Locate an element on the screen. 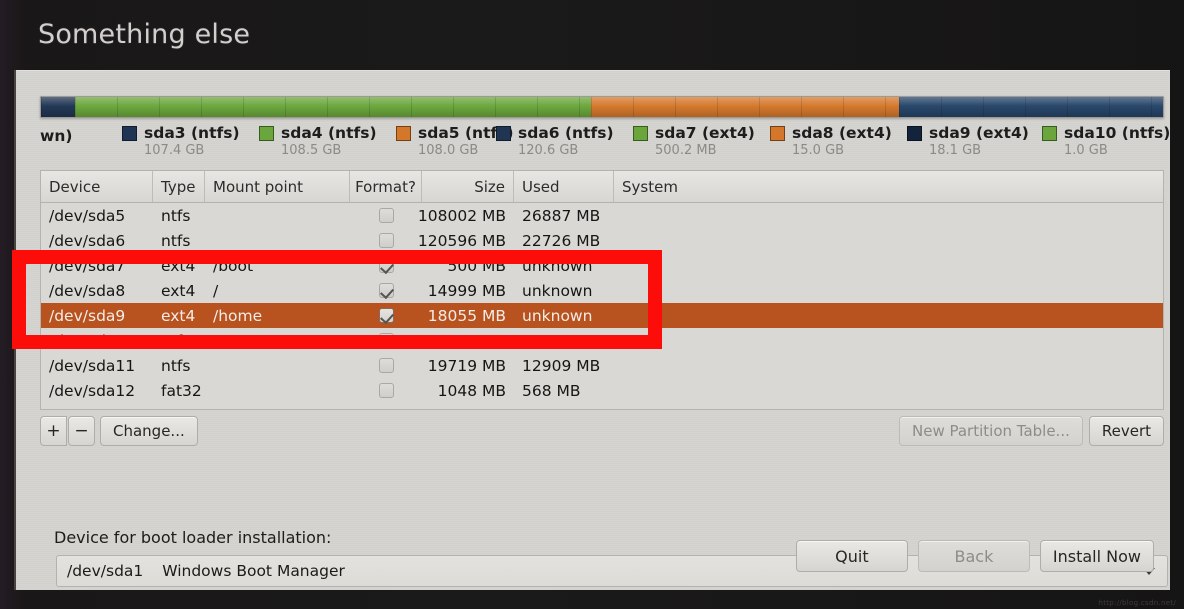  partition-bar-track is located at coordinates (602, 107).